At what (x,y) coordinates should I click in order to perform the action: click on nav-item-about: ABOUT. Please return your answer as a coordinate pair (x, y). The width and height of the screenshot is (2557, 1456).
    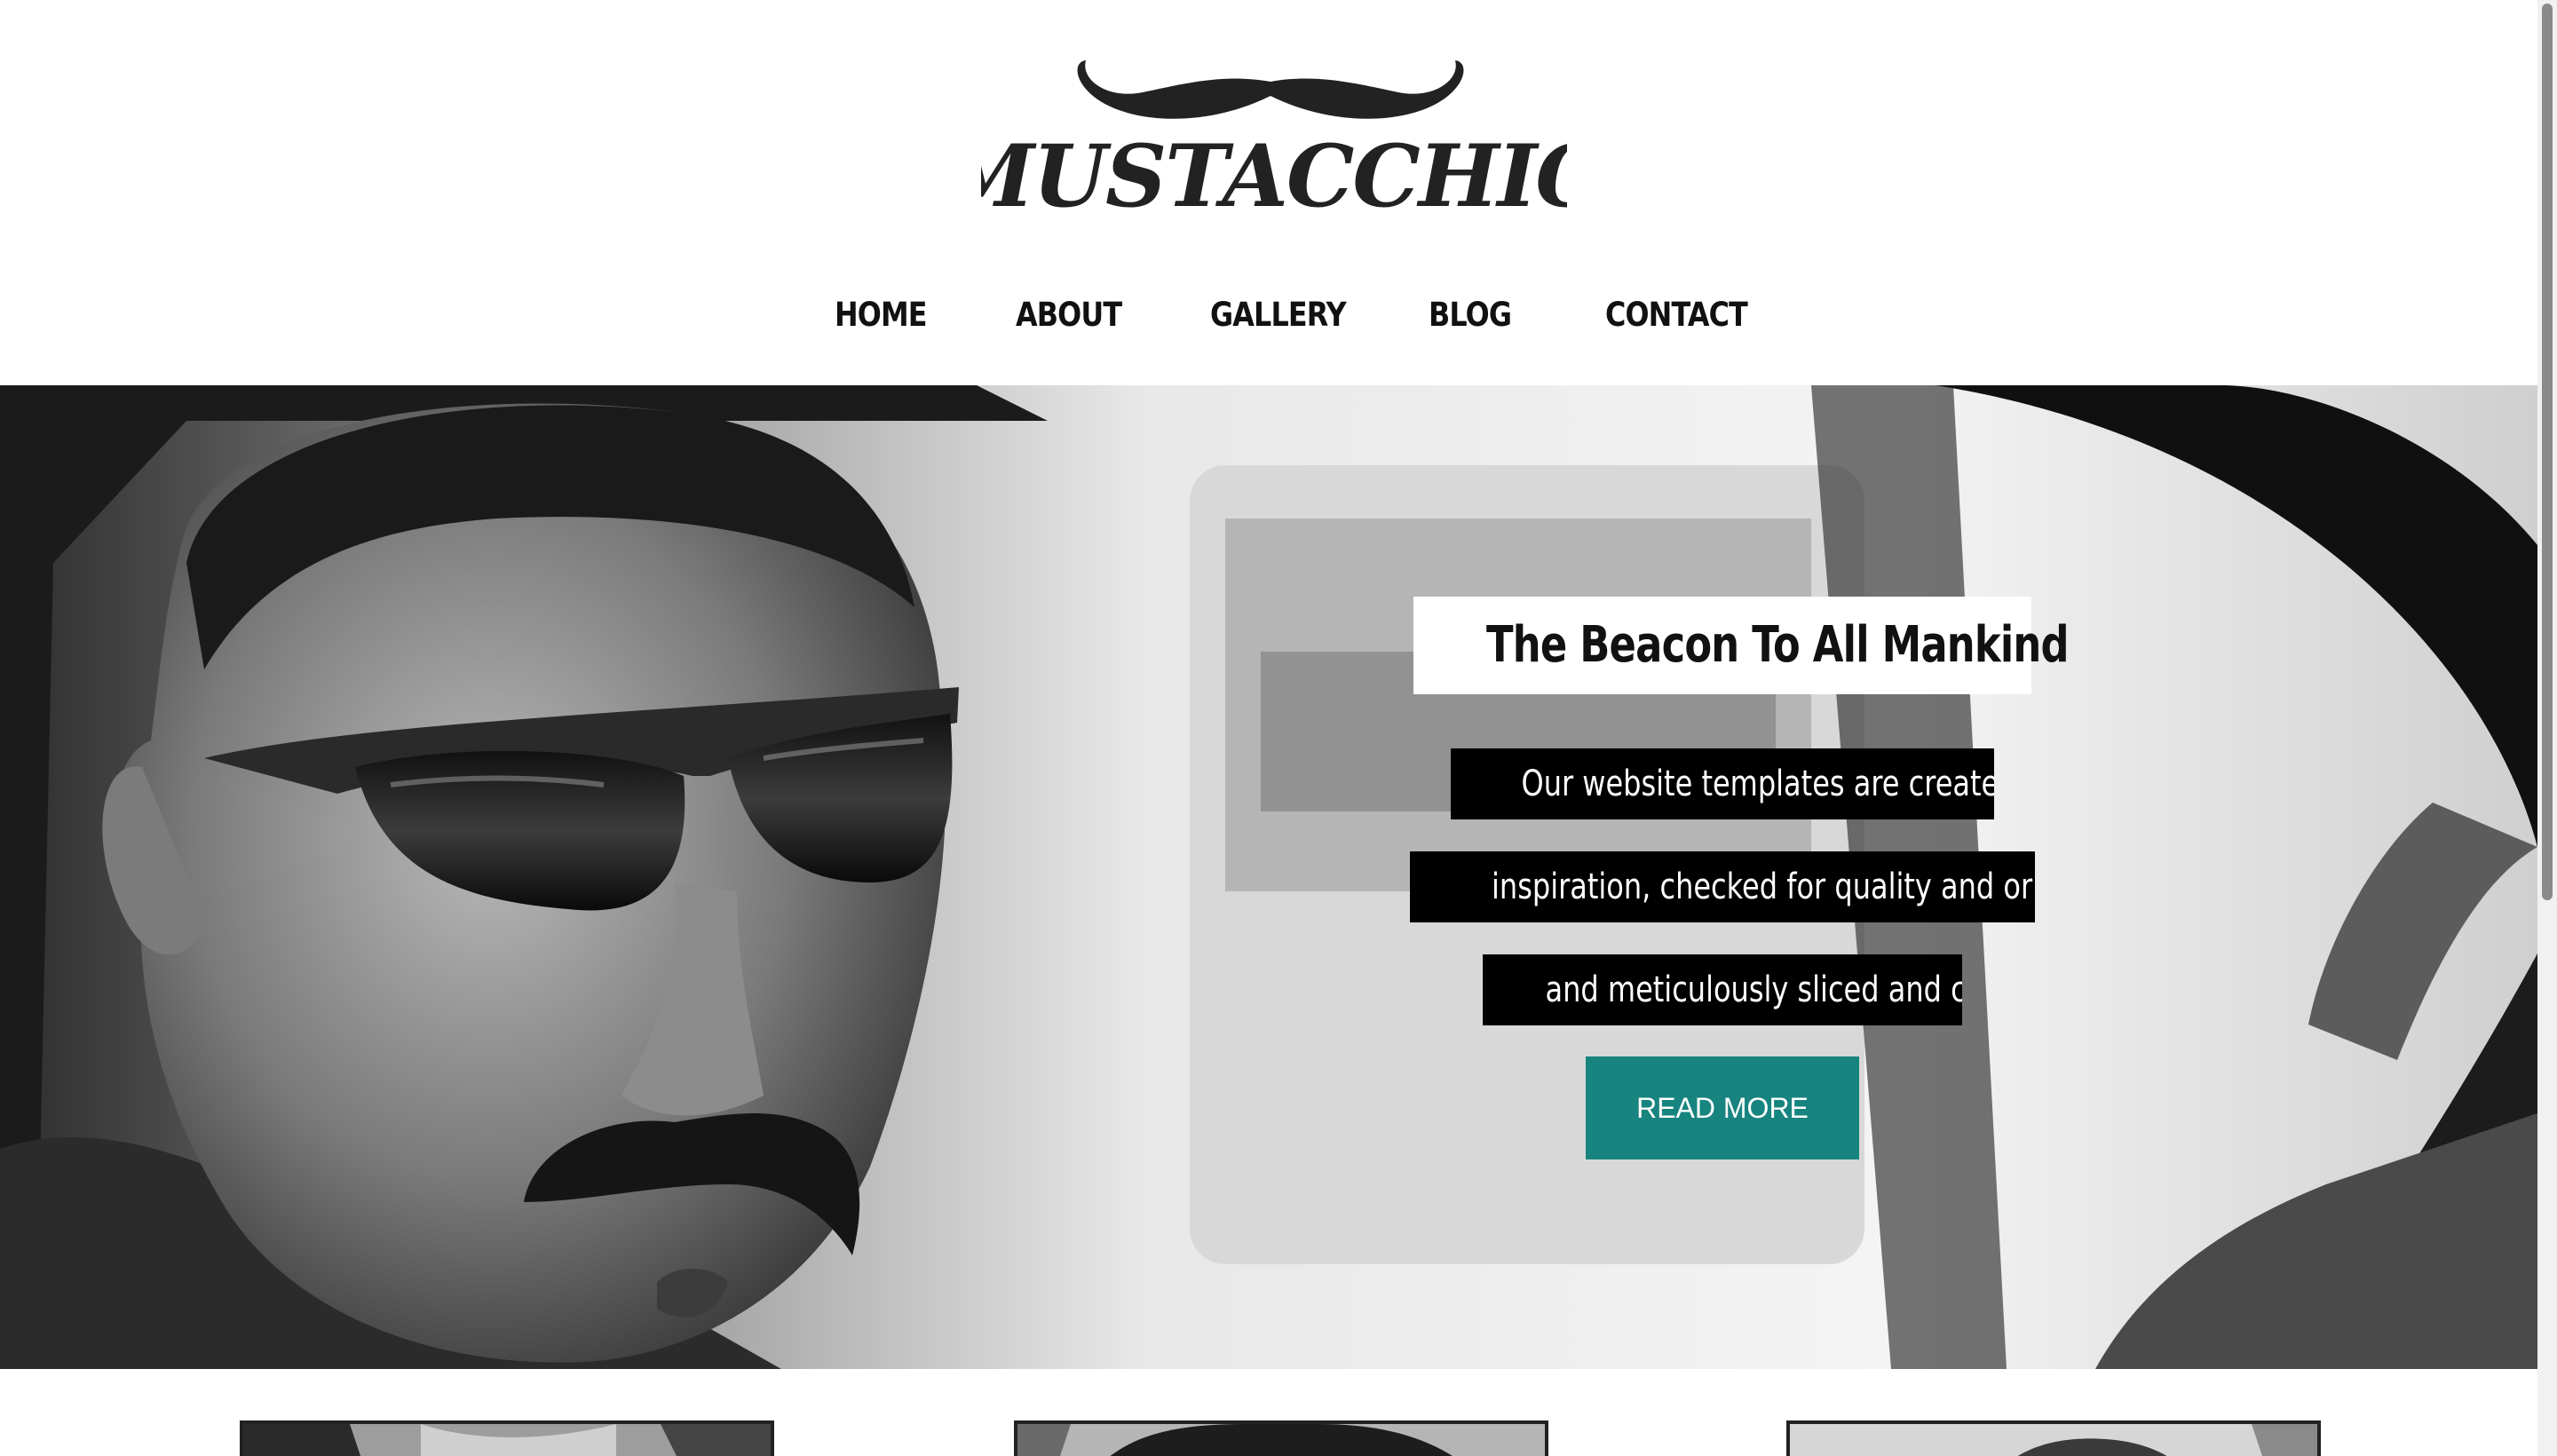
    Looking at the image, I should click on (1069, 315).